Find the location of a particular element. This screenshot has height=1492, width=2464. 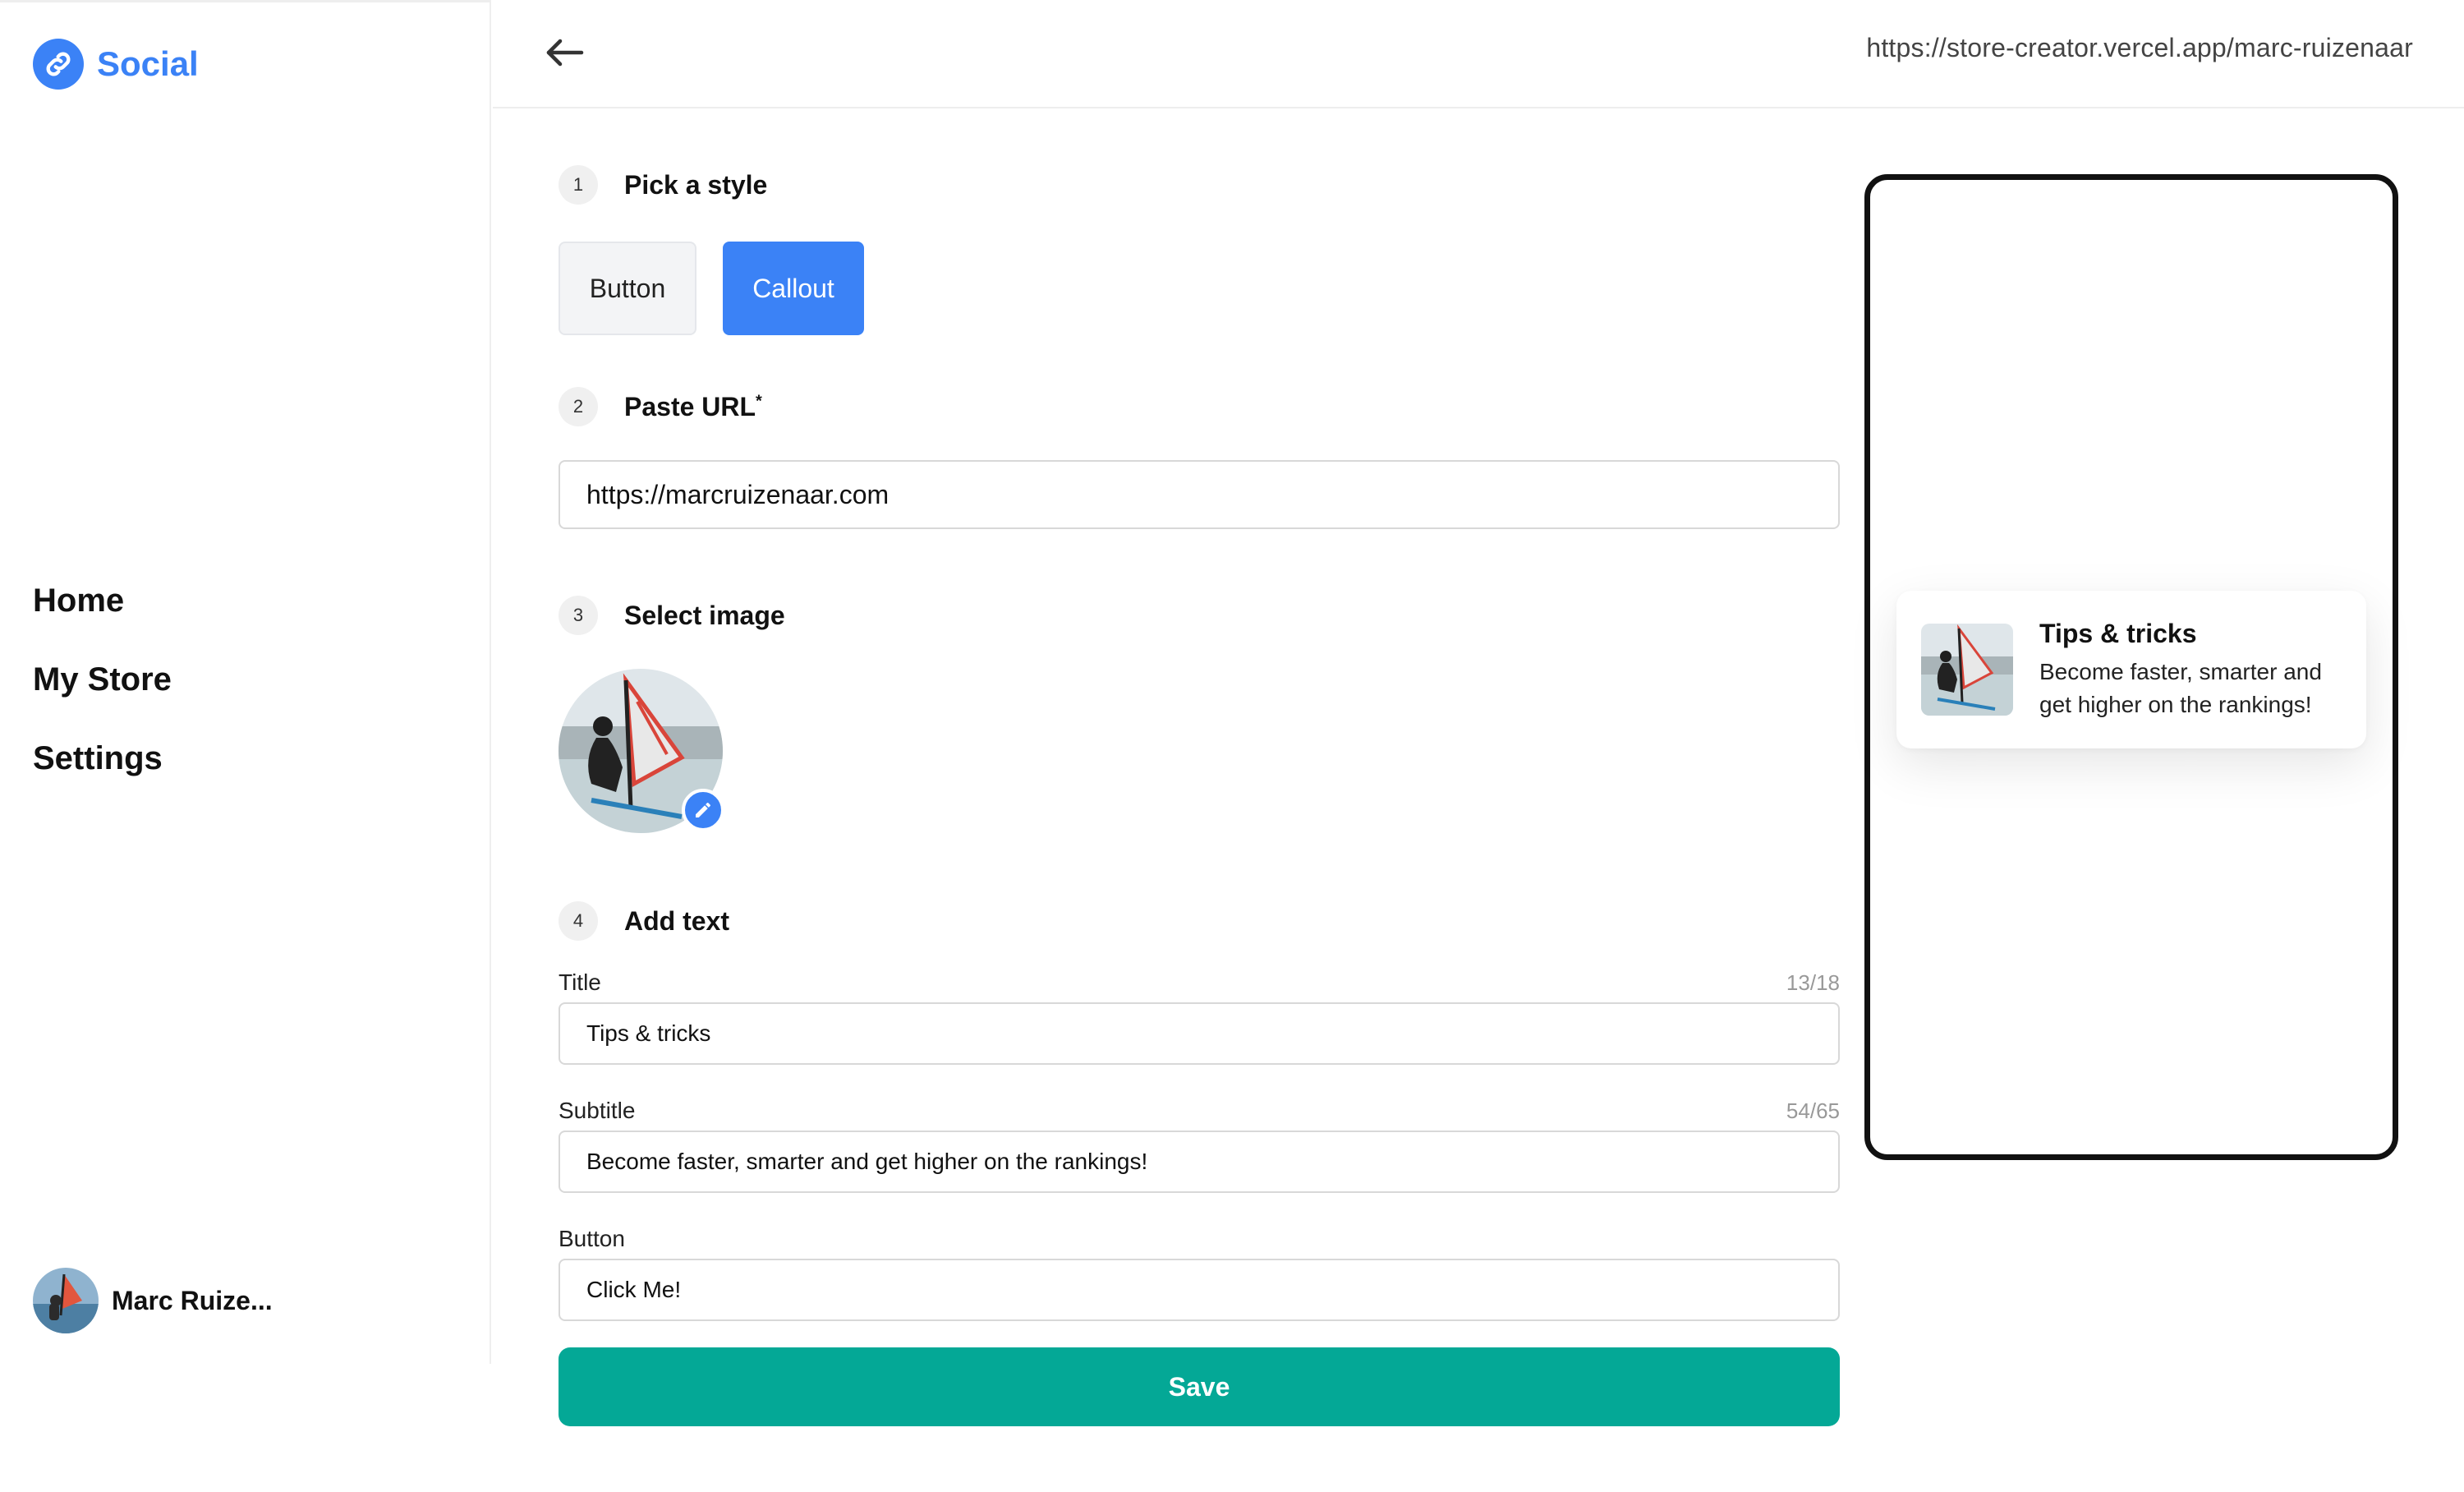

step-title: Paste URL* is located at coordinates (693, 407).